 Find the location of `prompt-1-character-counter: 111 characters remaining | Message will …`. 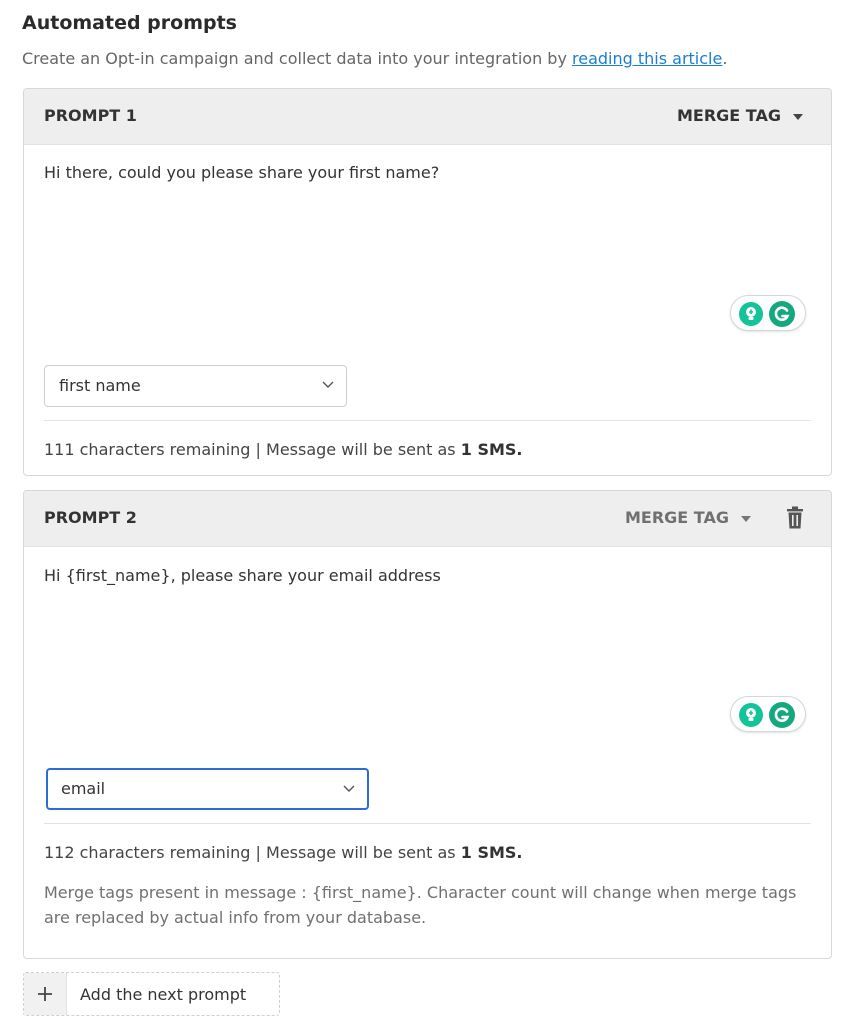

prompt-1-character-counter: 111 characters remaining | Message will … is located at coordinates (283, 449).